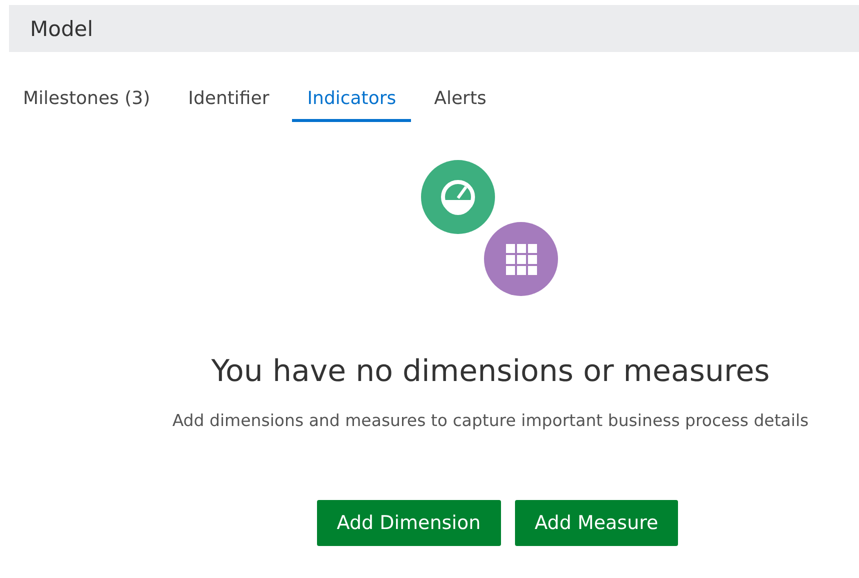 This screenshot has width=859, height=578. Describe the element at coordinates (490, 371) in the screenshot. I see `empty-state-heading: You have no dimensions or measures` at that location.